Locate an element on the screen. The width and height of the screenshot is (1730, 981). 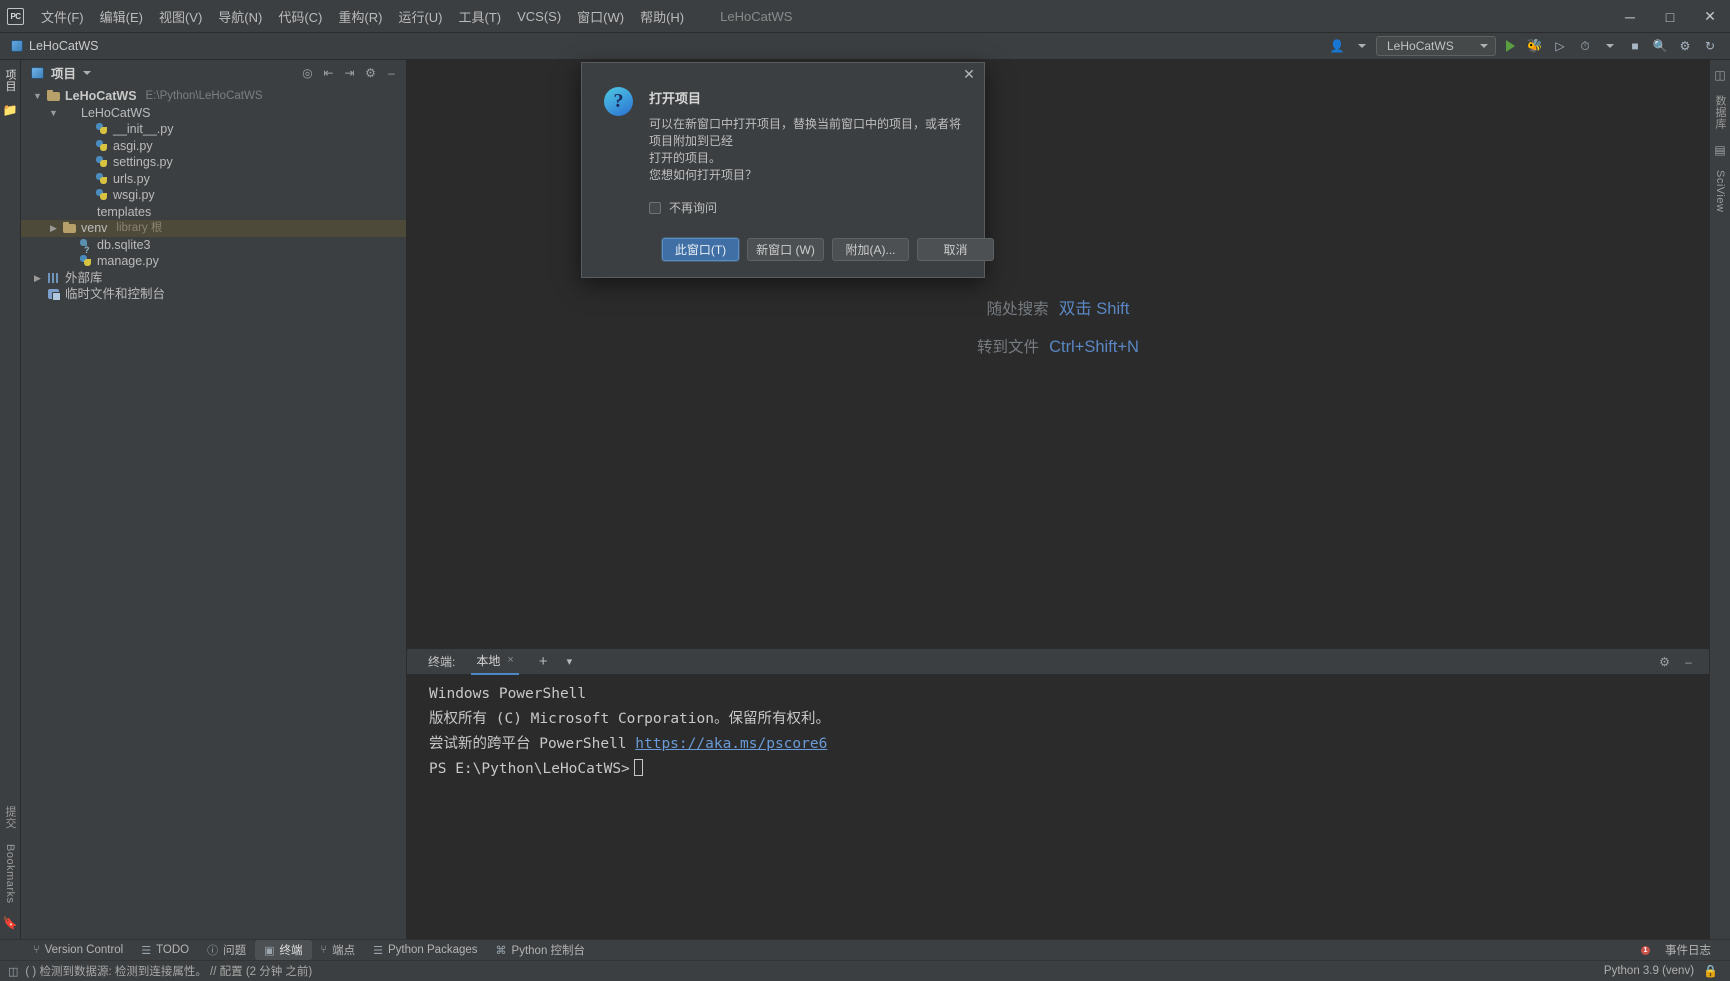
tree-node: manage.py is located at coordinates (213, 261).